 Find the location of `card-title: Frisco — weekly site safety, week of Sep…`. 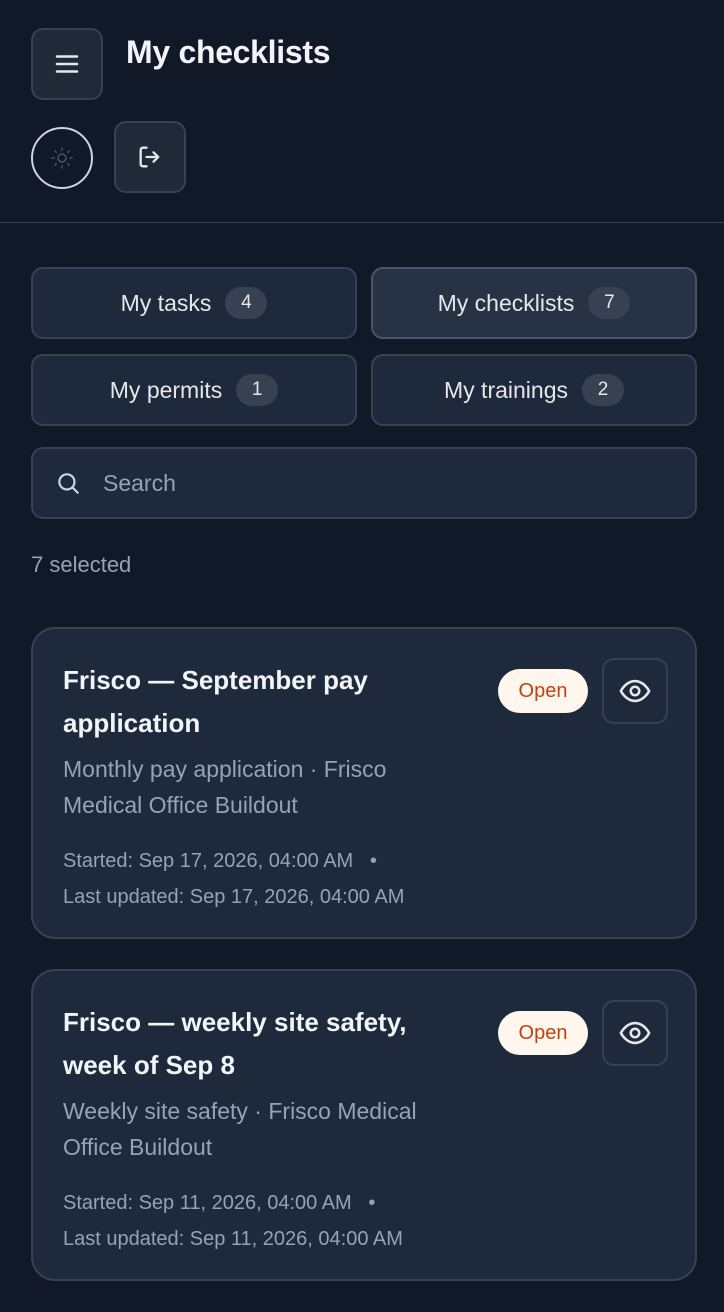

card-title: Frisco — weekly site safety, week of Sep… is located at coordinates (235, 1043).